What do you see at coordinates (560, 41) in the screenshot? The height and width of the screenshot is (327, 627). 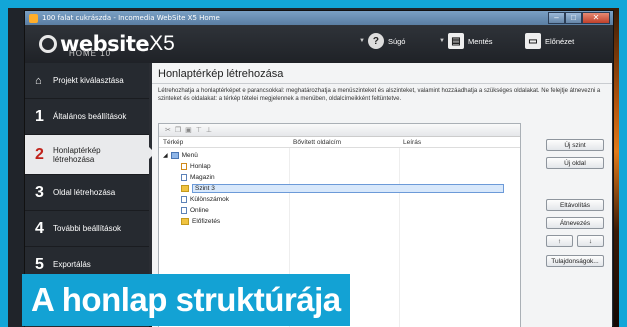 I see `preview-label: Előnézet` at bounding box center [560, 41].